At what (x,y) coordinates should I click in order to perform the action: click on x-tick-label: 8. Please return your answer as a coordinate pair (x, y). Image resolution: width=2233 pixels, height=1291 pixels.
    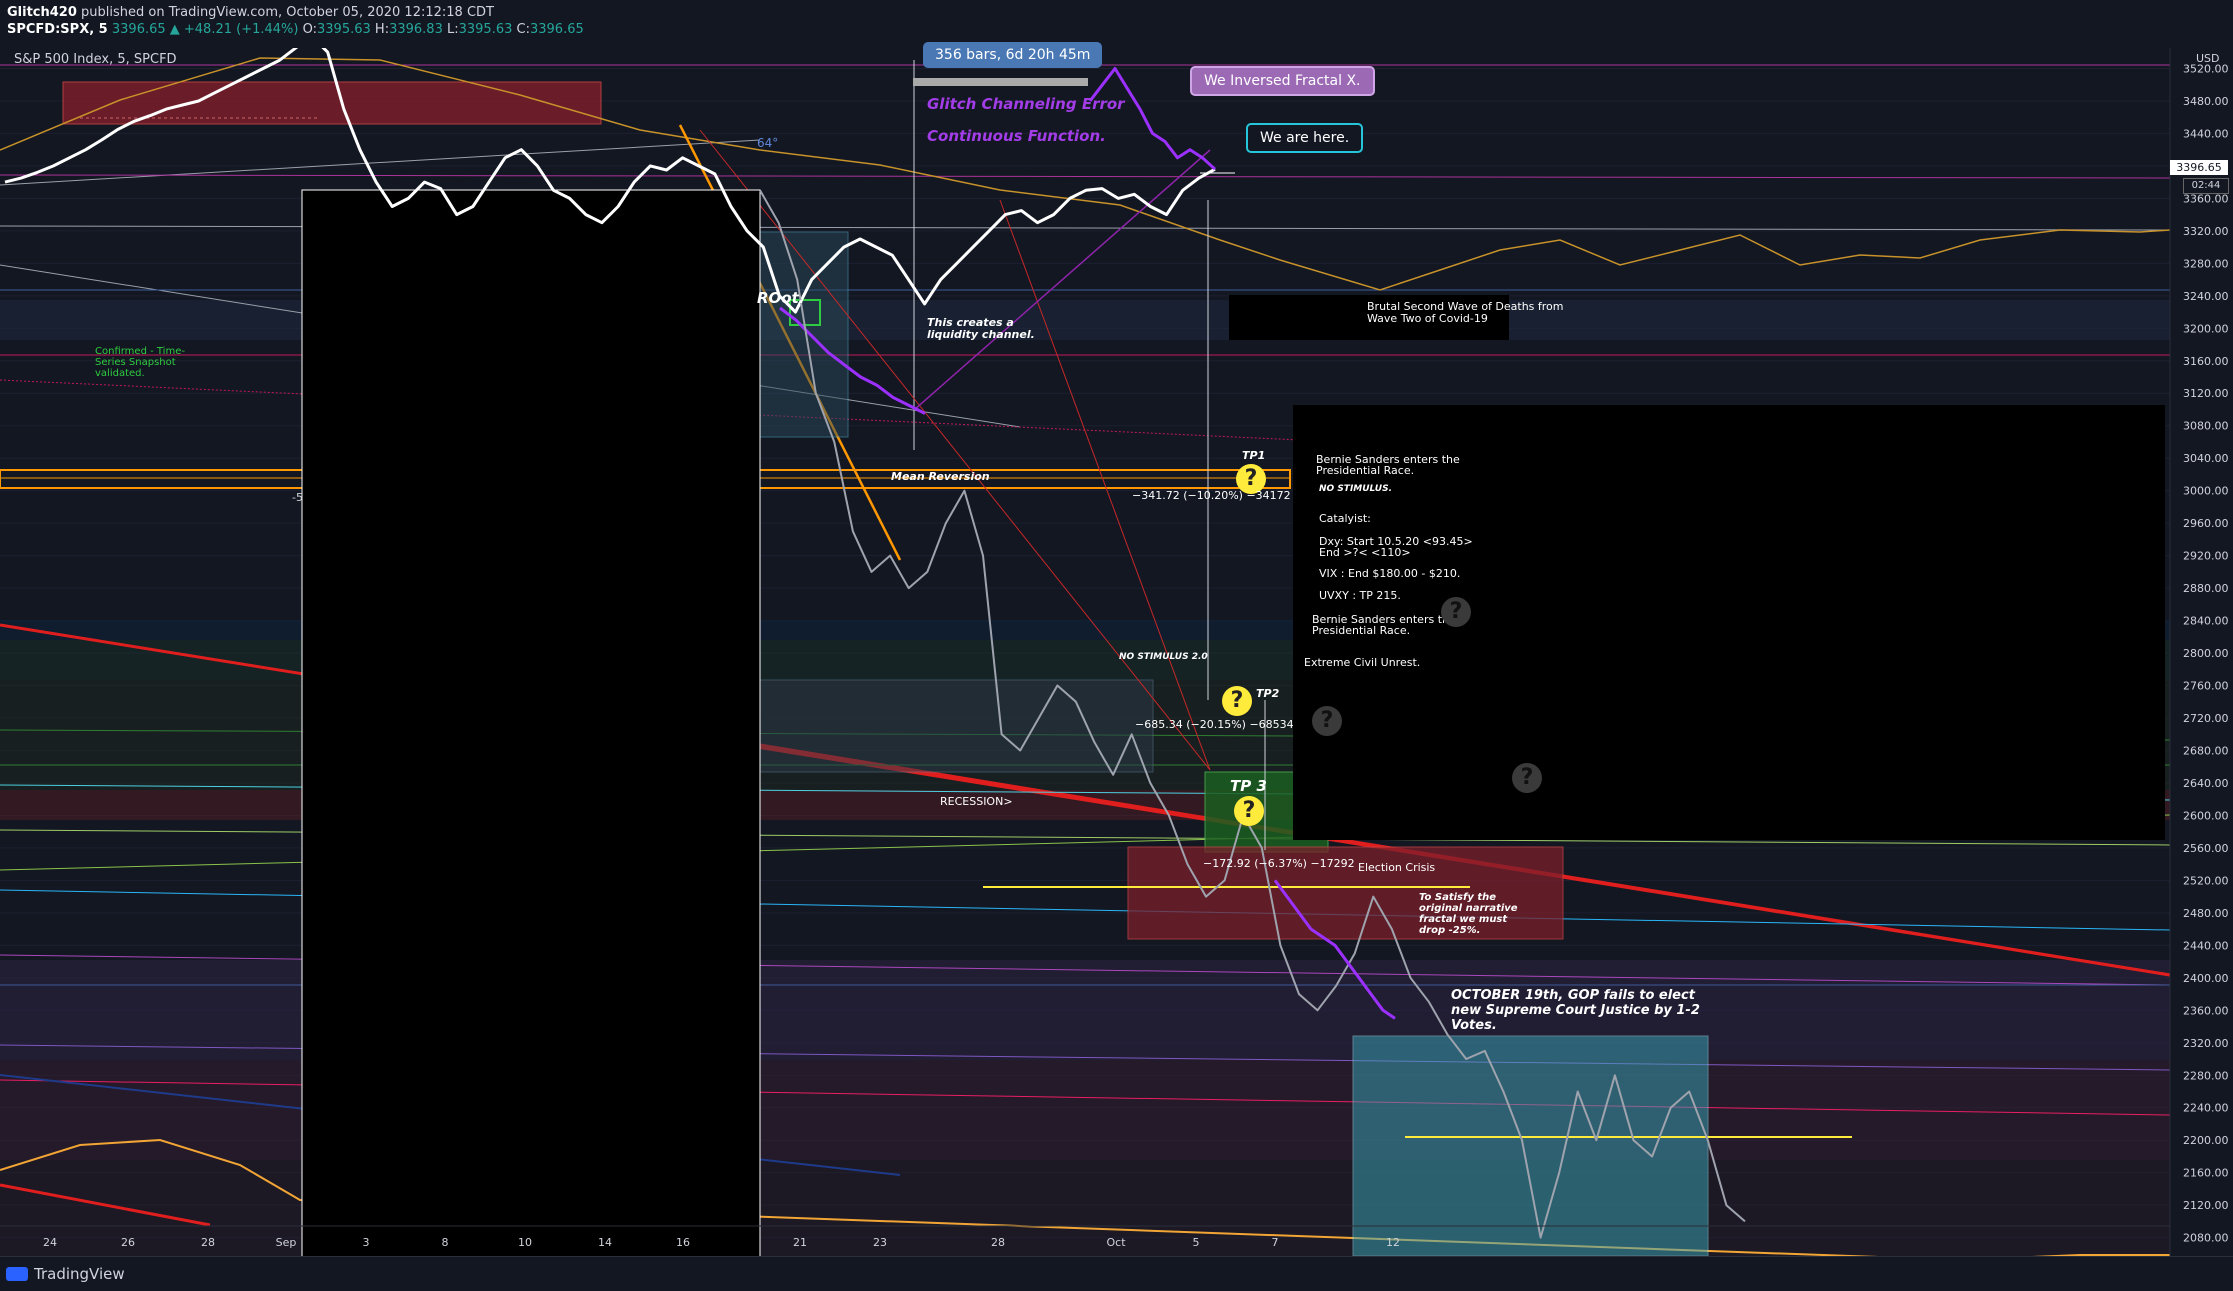
    Looking at the image, I should click on (445, 1242).